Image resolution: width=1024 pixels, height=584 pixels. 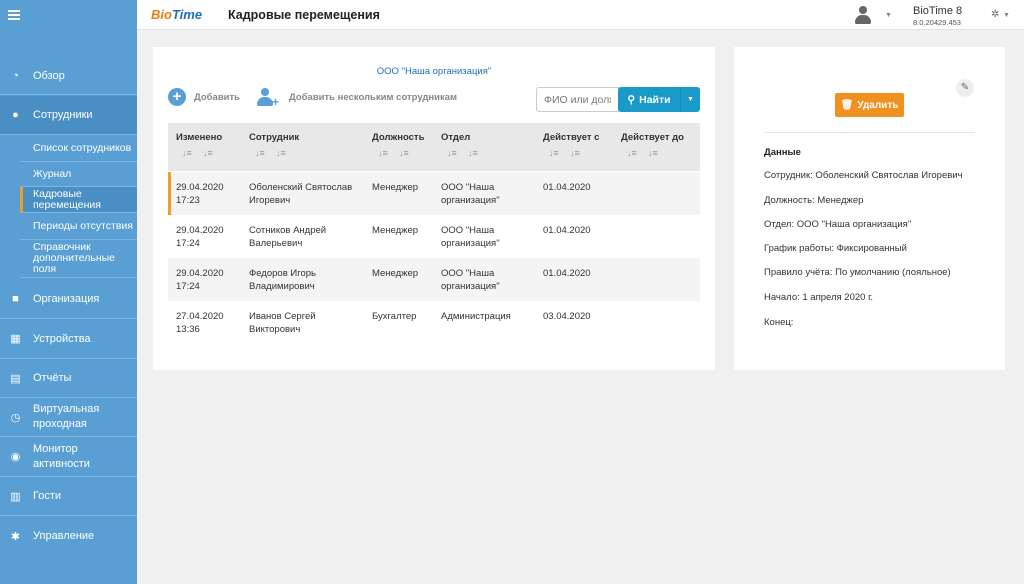 I want to click on divider, so click(x=869, y=132).